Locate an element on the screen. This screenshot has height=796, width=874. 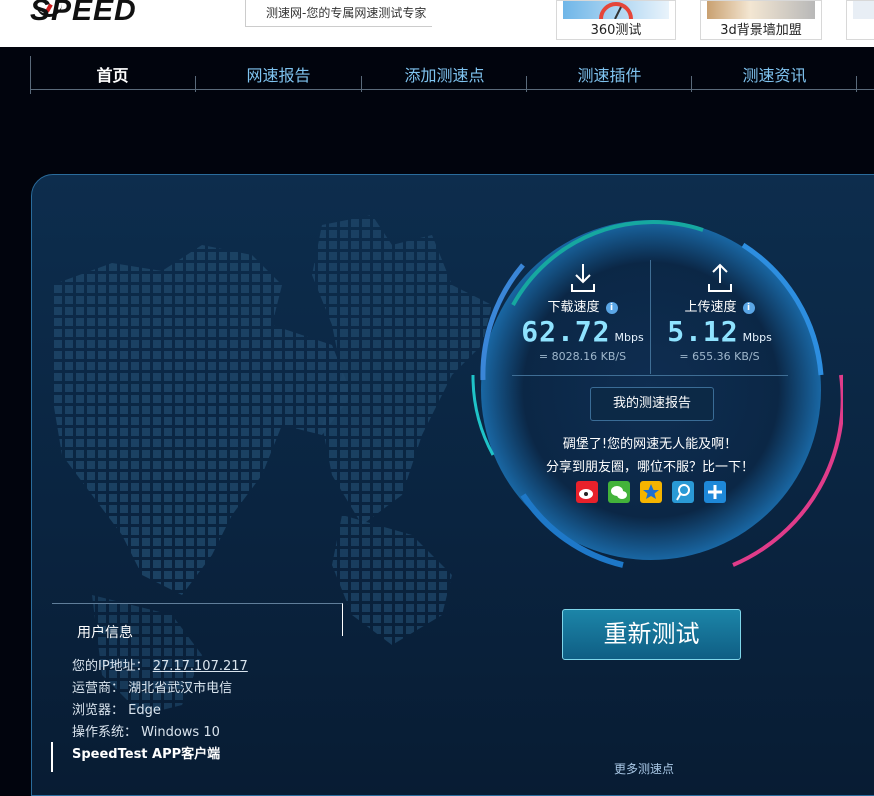
user-ip-link: 27.17.107.217 is located at coordinates (200, 666).